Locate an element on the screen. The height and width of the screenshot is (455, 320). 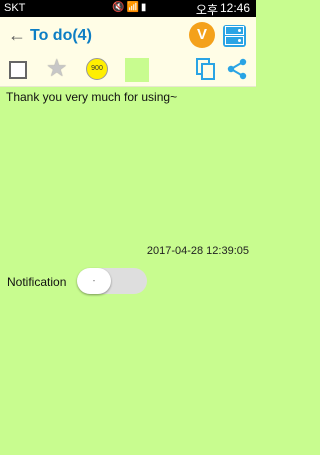
notification-toggle: - is located at coordinates (112, 281).